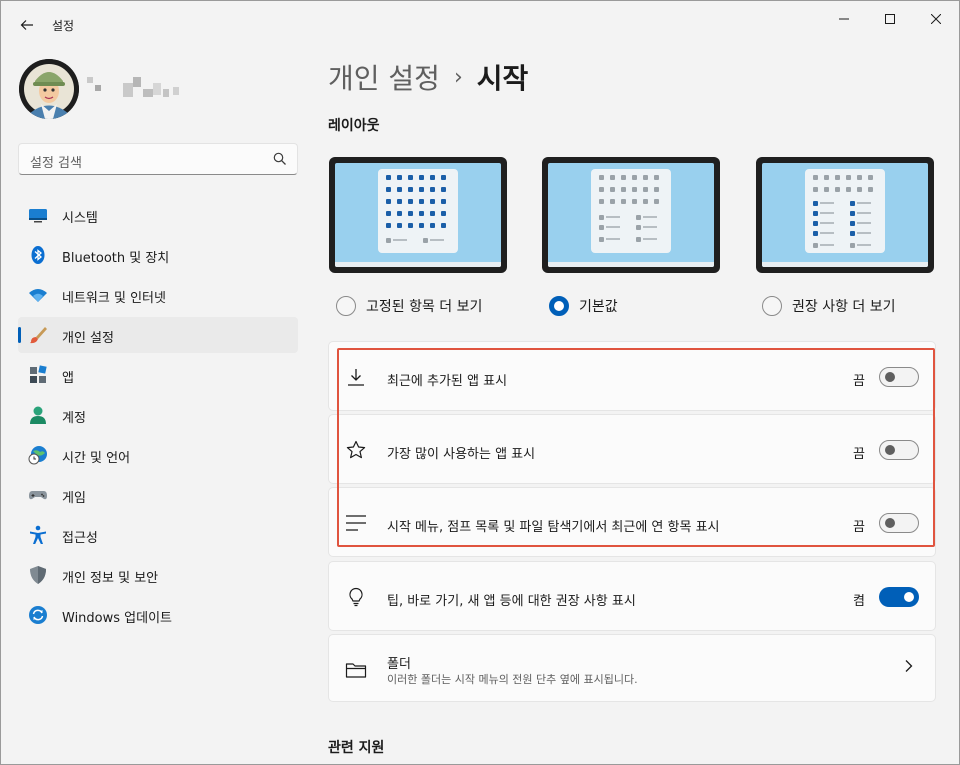 This screenshot has height=765, width=960. Describe the element at coordinates (38, 495) in the screenshot. I see `gamepad-icon` at that location.